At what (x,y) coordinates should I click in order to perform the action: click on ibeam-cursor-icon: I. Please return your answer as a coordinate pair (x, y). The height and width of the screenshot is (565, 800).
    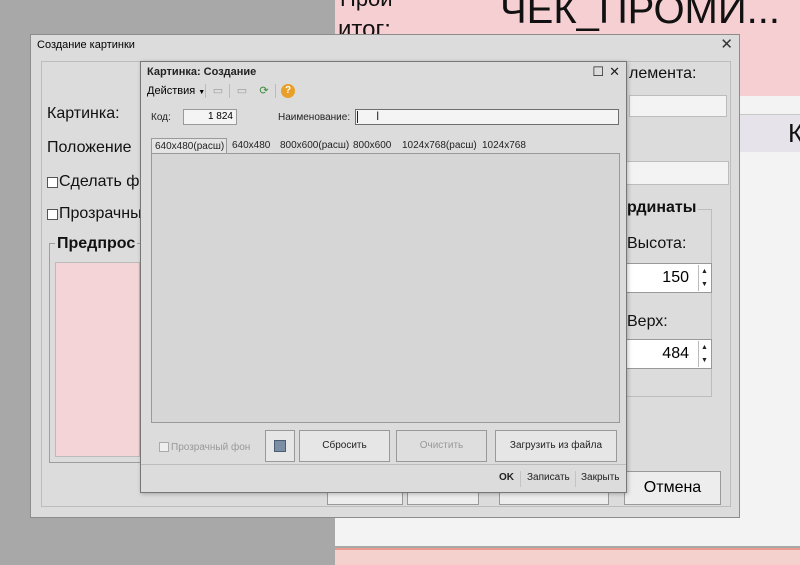
    Looking at the image, I should click on (378, 116).